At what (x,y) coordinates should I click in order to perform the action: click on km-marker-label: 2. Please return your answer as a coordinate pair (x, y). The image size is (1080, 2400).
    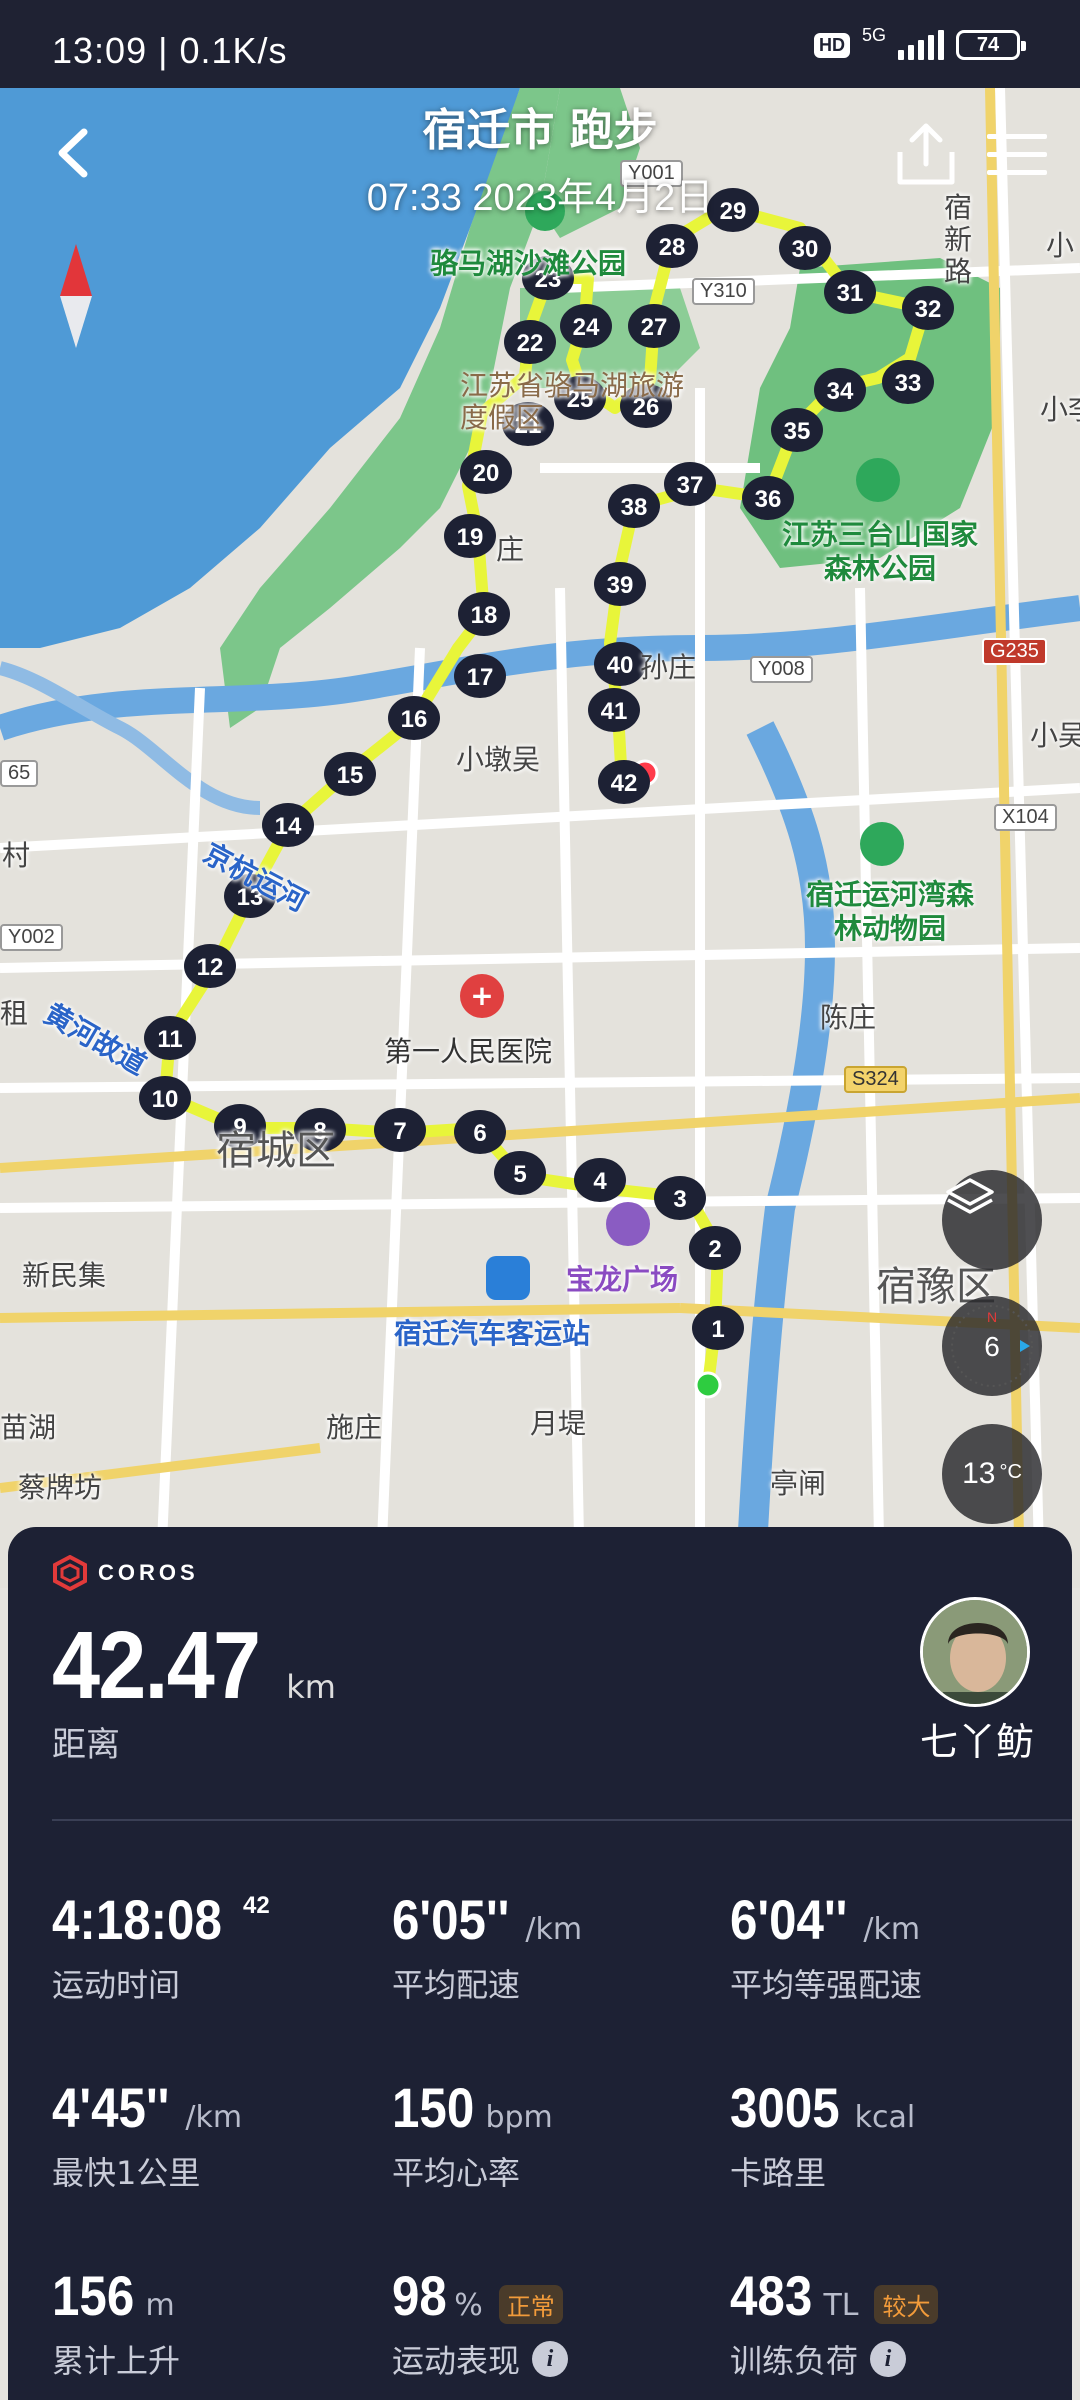
    Looking at the image, I should click on (714, 1249).